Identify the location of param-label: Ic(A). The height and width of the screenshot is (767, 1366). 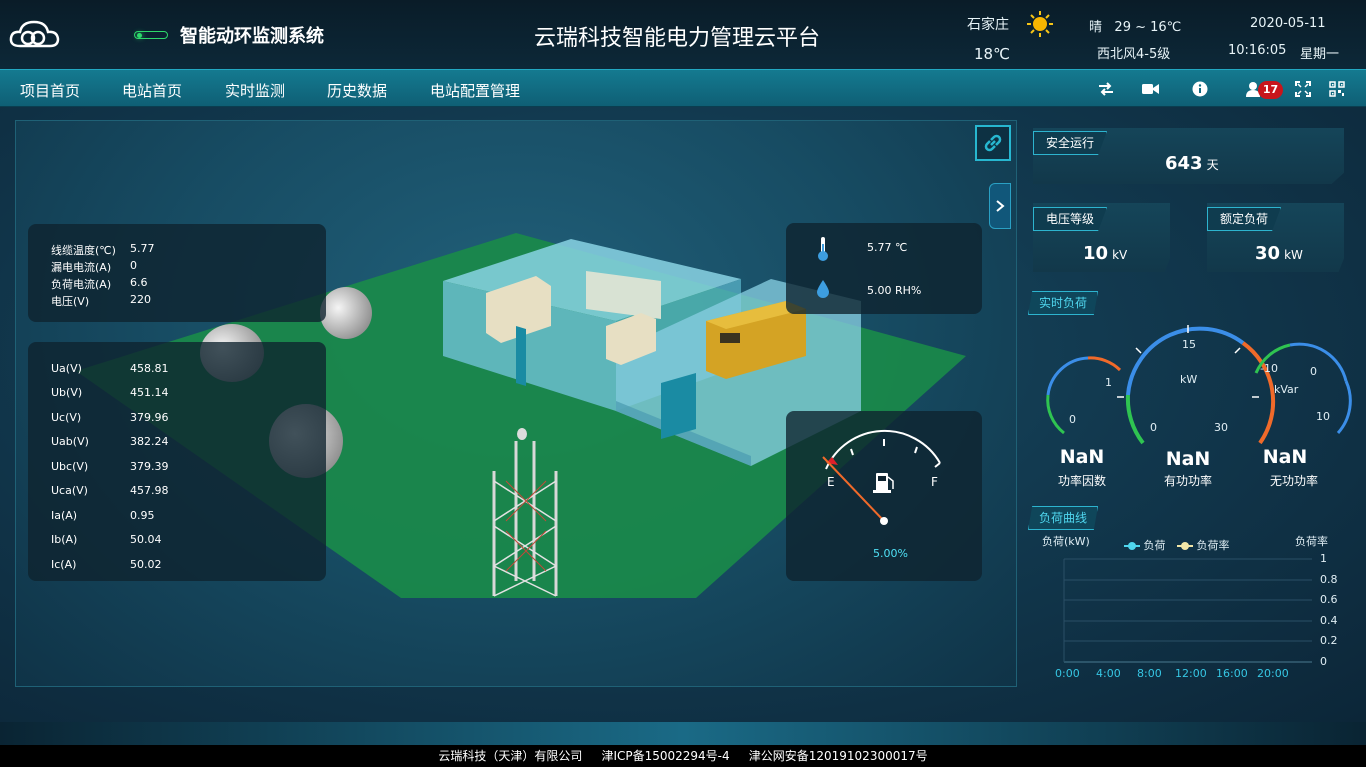
(64, 564).